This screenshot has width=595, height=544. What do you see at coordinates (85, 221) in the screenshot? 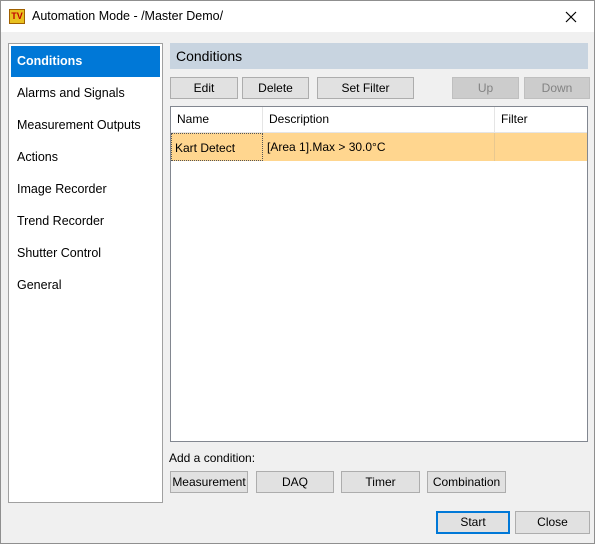
I see `sidebar-item-trend-recorder: Trend Recorder` at bounding box center [85, 221].